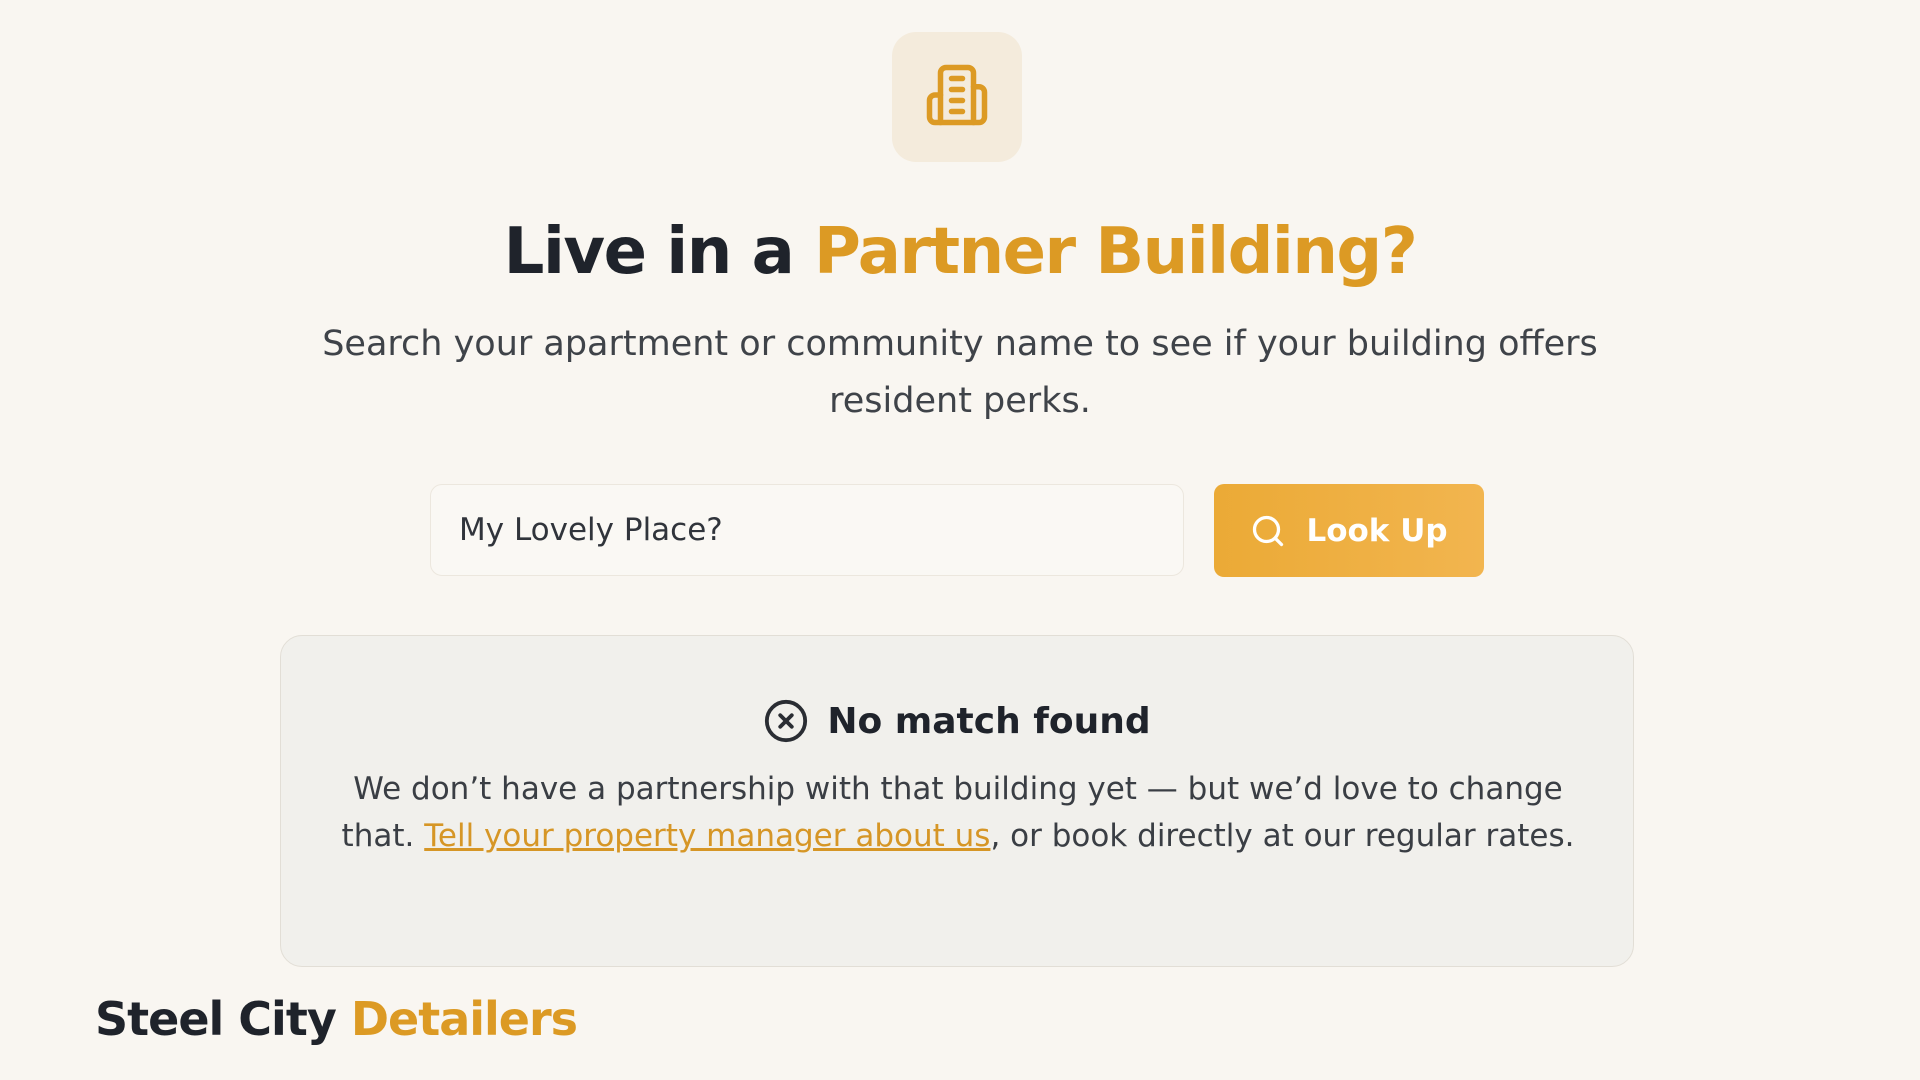 The width and height of the screenshot is (1920, 1080). Describe the element at coordinates (1377, 530) in the screenshot. I see `look-up-button-label: Look Up` at that location.